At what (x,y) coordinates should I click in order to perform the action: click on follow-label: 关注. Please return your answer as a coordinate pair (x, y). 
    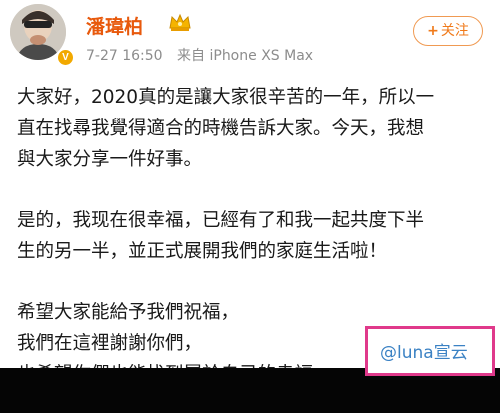
    Looking at the image, I should click on (454, 31).